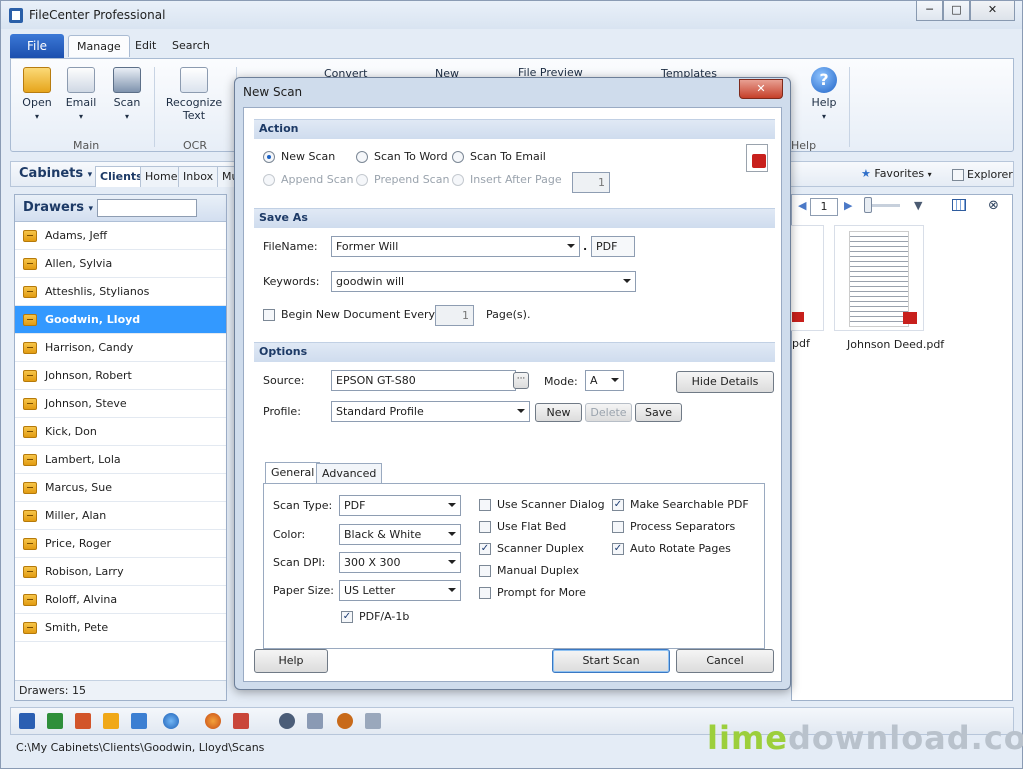 The width and height of the screenshot is (1023, 769). What do you see at coordinates (604, 380) in the screenshot?
I see `mode-select: A` at bounding box center [604, 380].